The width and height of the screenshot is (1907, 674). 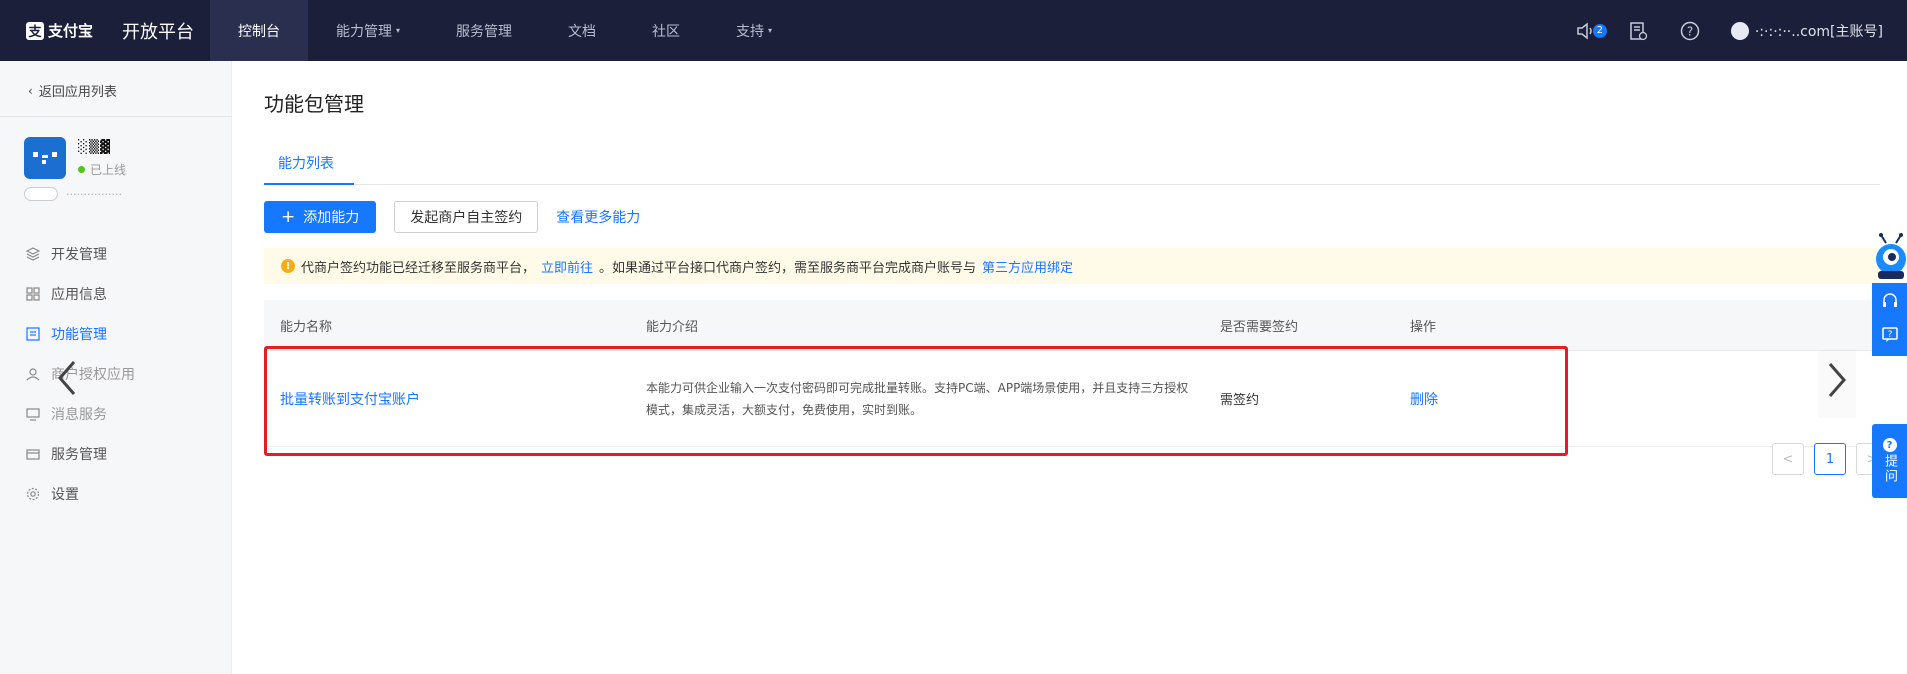 I want to click on sidebar-item-2: 功能管理, so click(x=116, y=334).